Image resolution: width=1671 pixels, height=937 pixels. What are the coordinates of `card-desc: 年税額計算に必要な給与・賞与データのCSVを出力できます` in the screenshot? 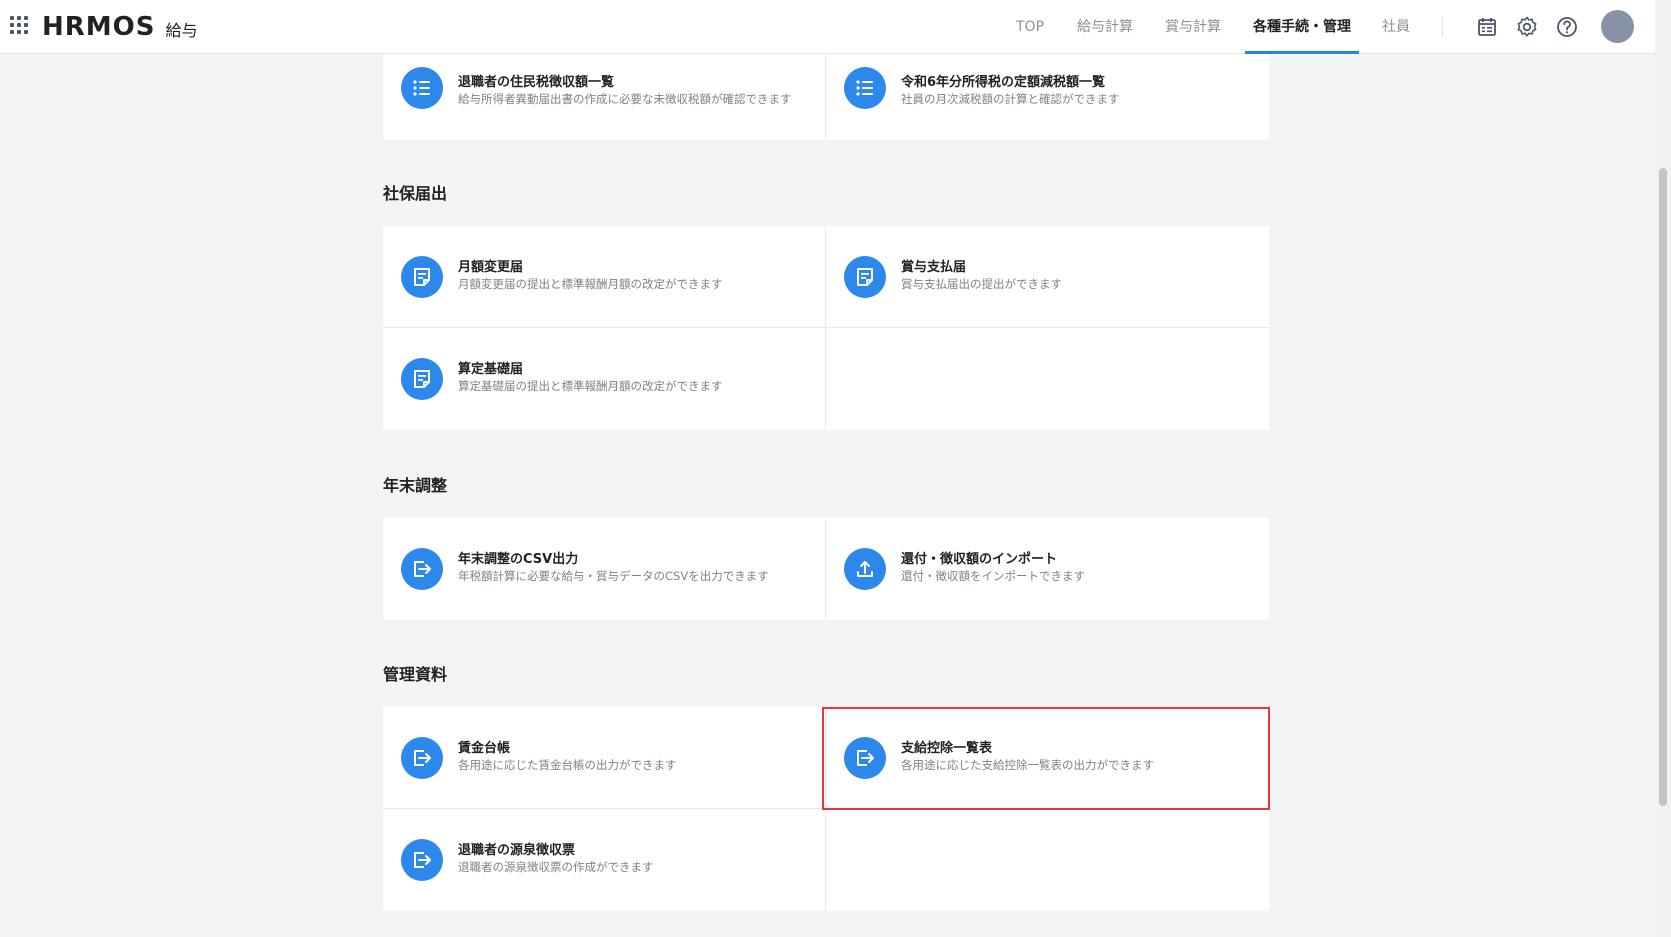 It's located at (613, 576).